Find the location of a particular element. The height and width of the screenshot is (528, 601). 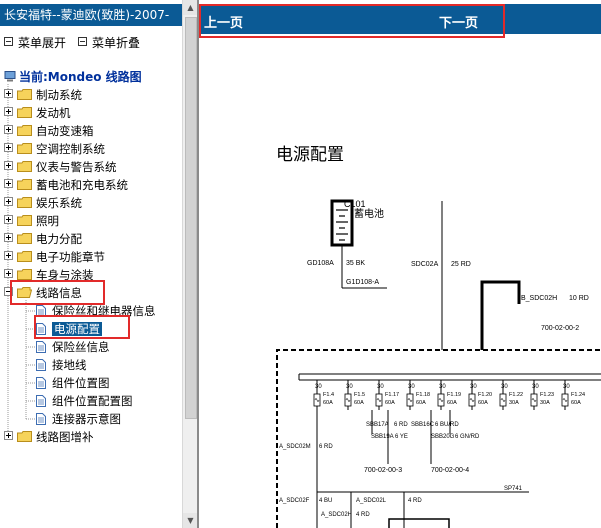

tree-leaf-ground: 接地线 is located at coordinates (61, 365).